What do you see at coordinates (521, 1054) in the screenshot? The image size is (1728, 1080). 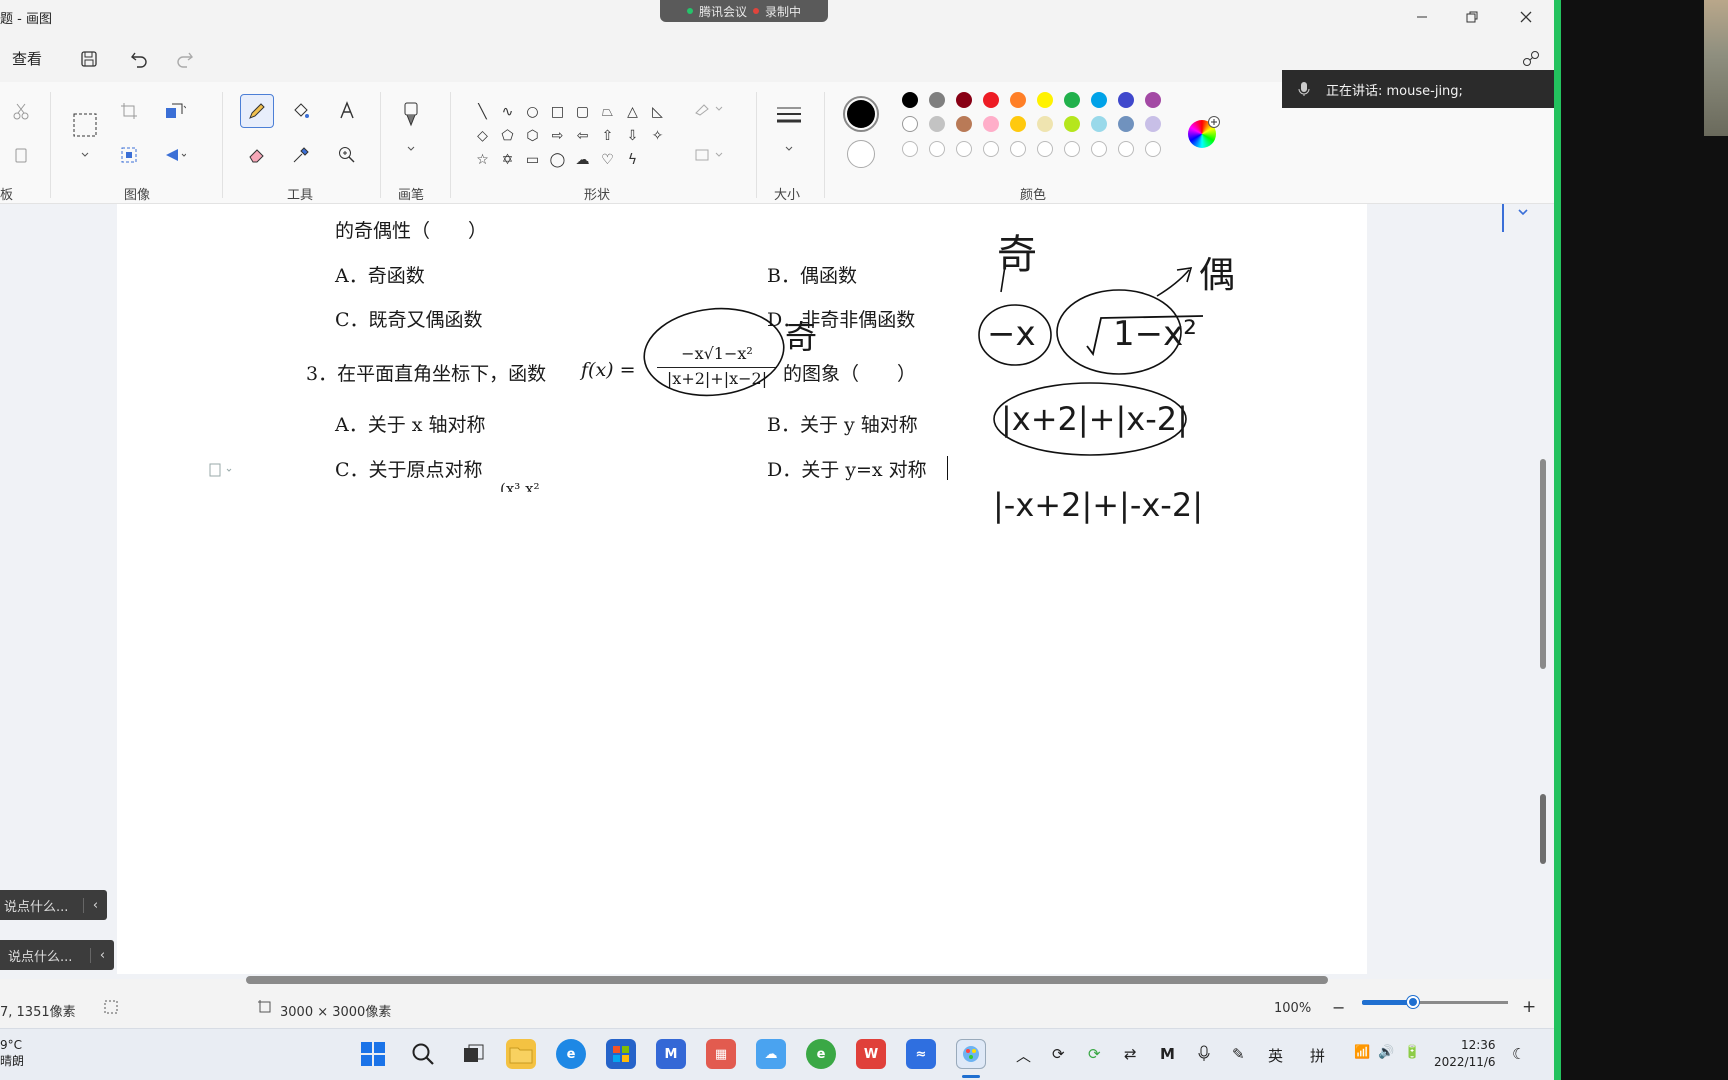 I see `file-explorer-app` at bounding box center [521, 1054].